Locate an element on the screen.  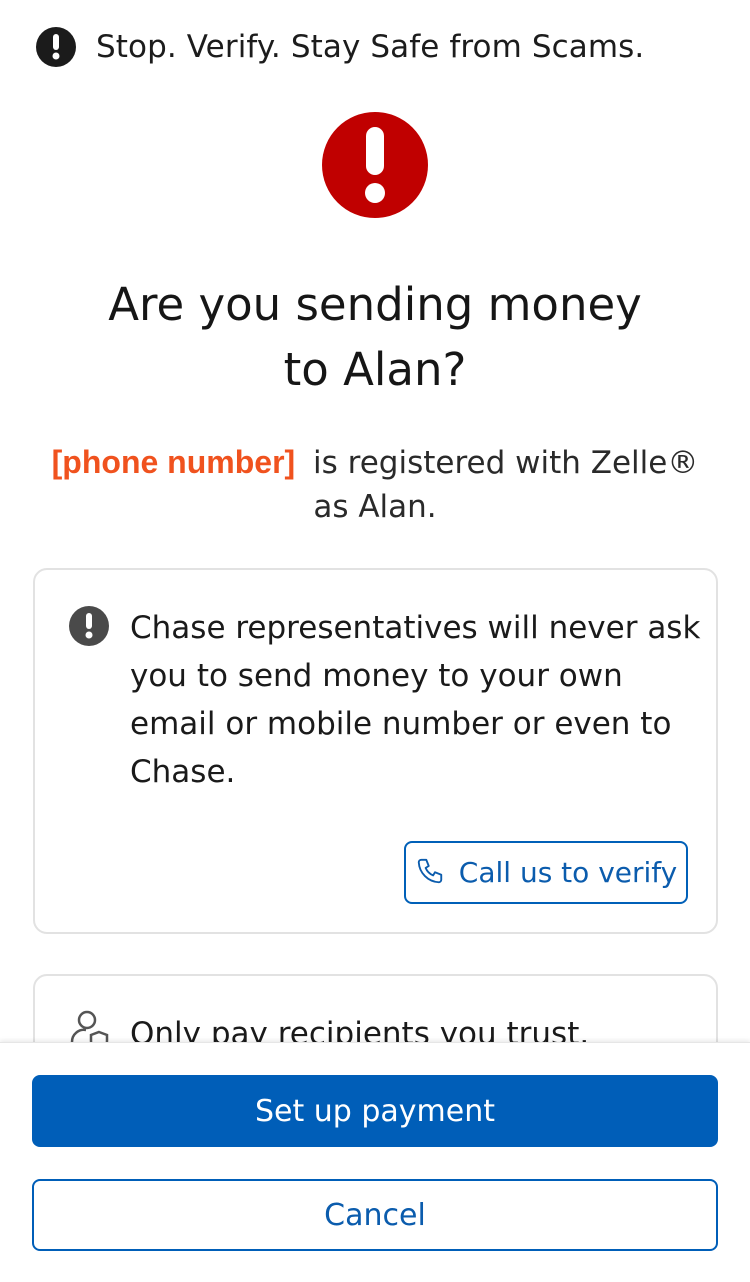
info-exclamation-icon is located at coordinates (89, 626).